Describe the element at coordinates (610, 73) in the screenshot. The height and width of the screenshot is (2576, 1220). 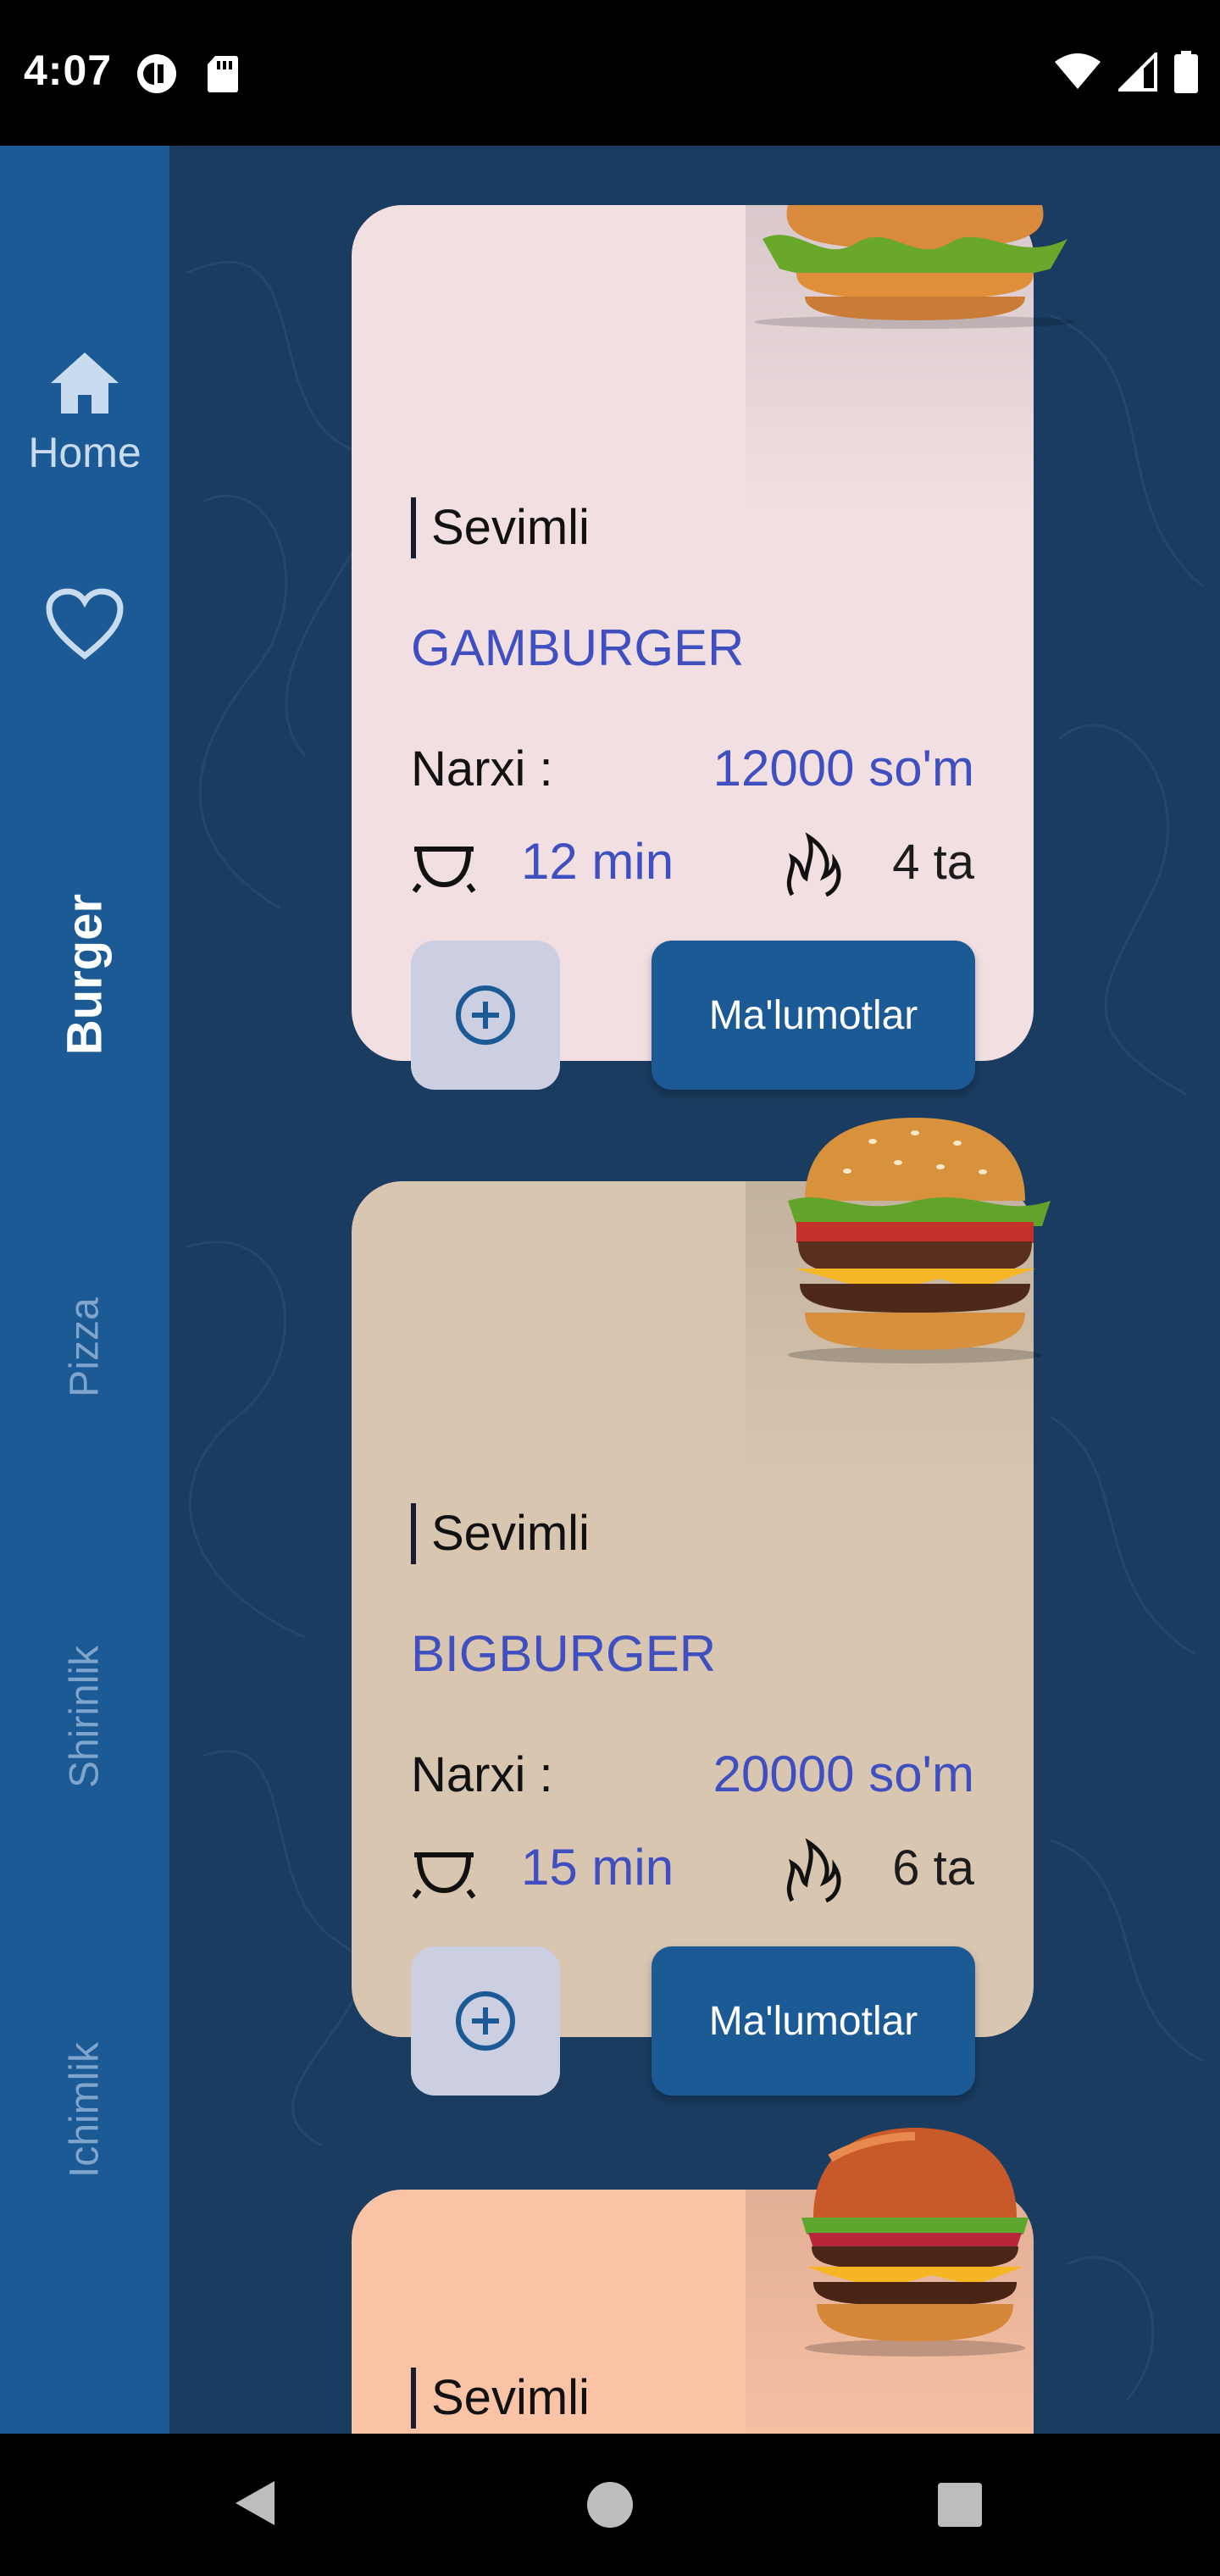
I see `status-bar: 4:07` at that location.